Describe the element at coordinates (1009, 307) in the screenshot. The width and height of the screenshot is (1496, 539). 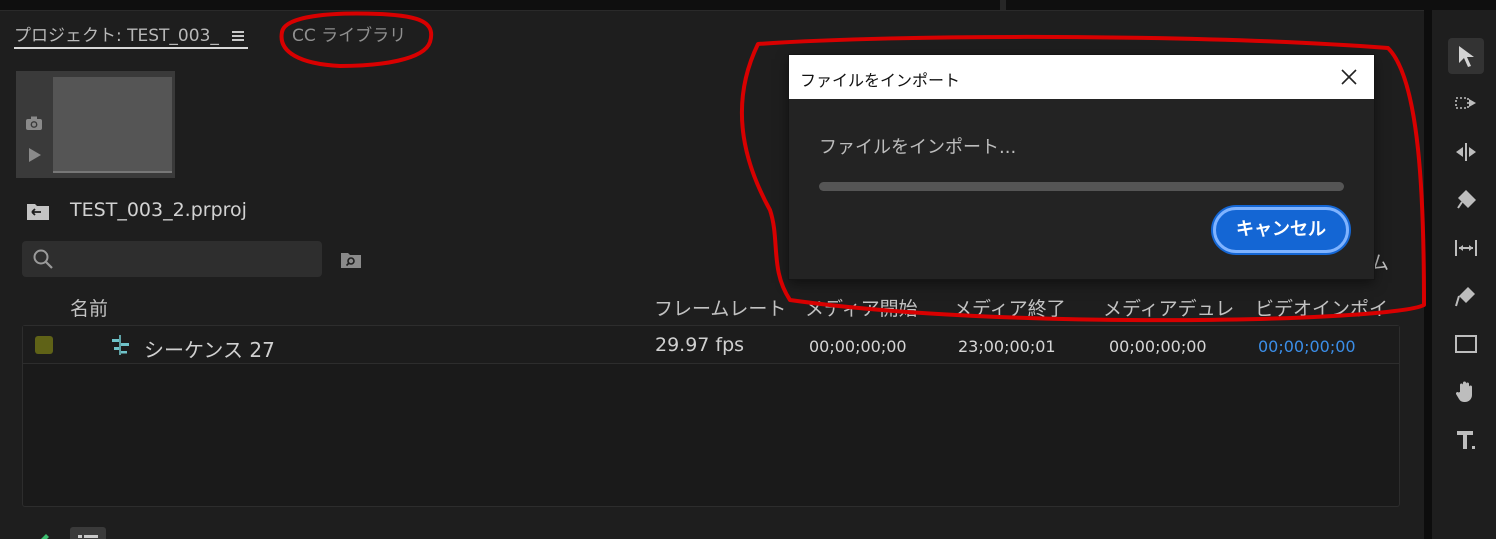
I see `column-media-end: メディア終了` at that location.